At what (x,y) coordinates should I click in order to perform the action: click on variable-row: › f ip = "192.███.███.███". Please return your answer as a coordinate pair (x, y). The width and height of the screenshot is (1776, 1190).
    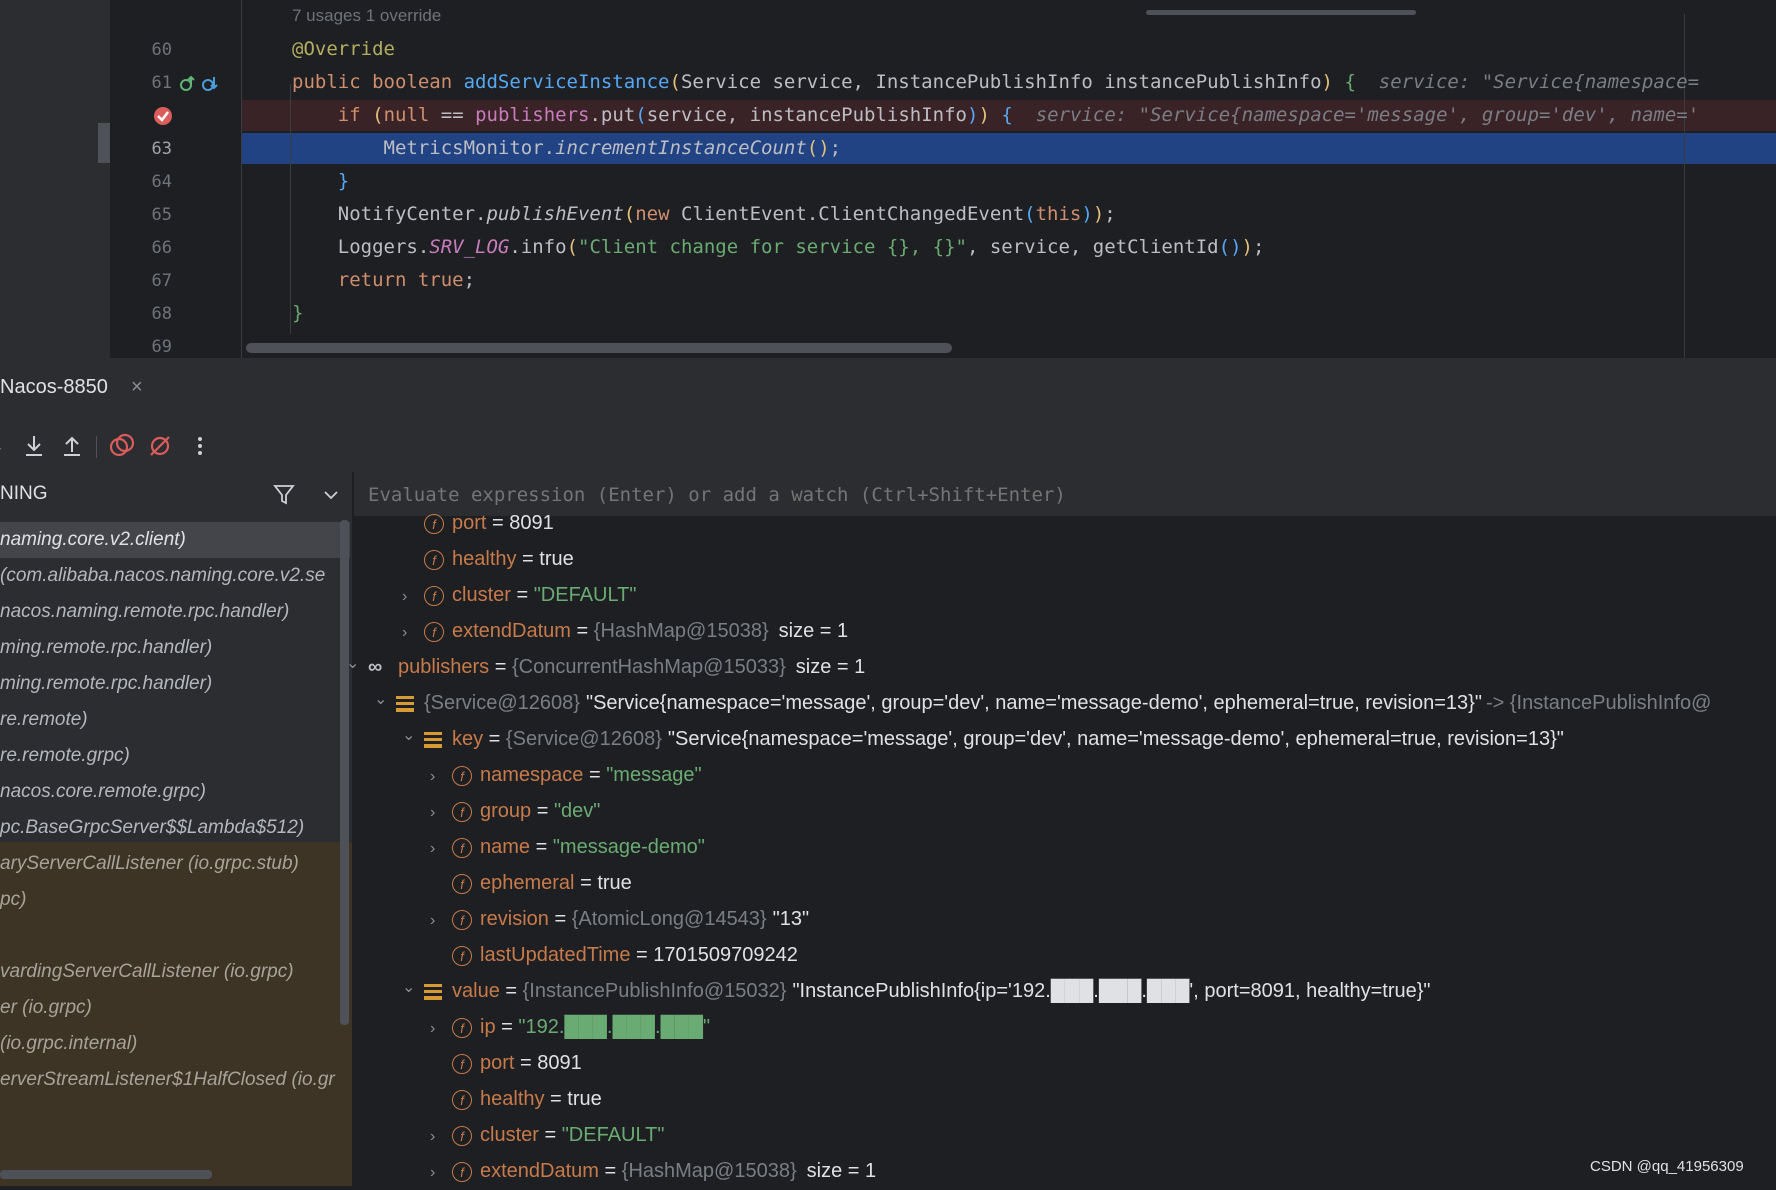
    Looking at the image, I should click on (570, 1027).